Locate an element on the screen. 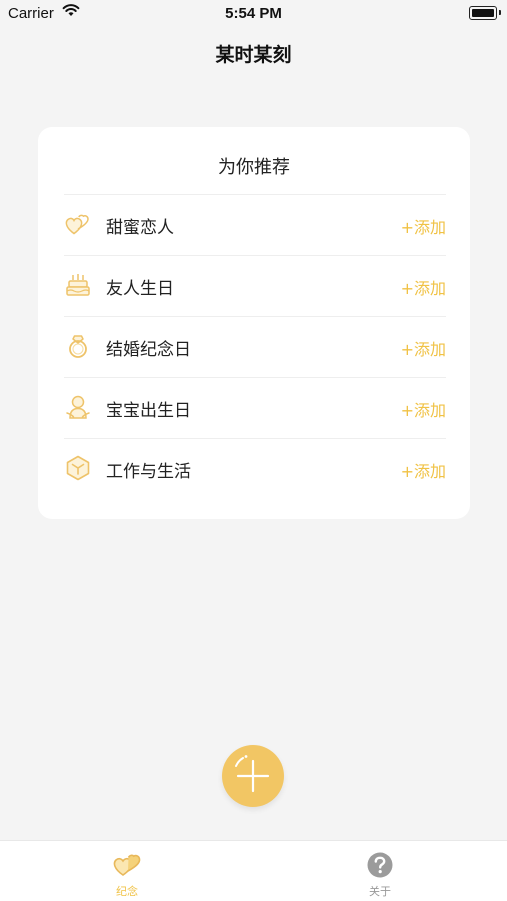  tab-about: 关于 is located at coordinates (380, 871).